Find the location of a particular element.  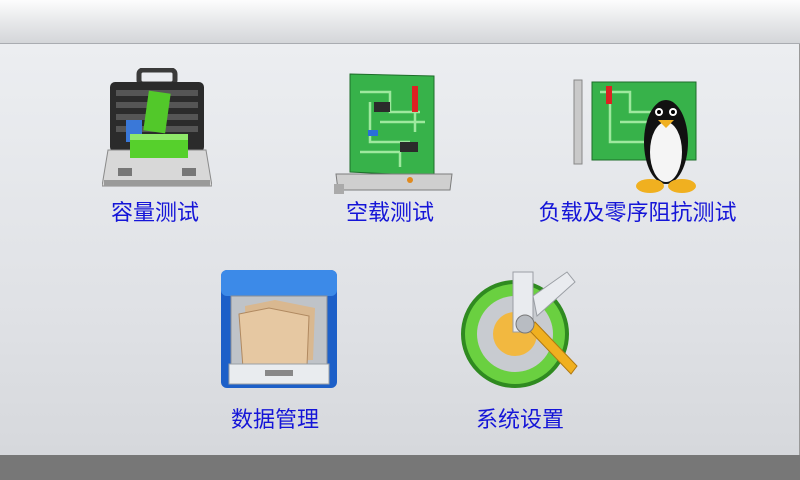

bottom-bar is located at coordinates (400, 467).